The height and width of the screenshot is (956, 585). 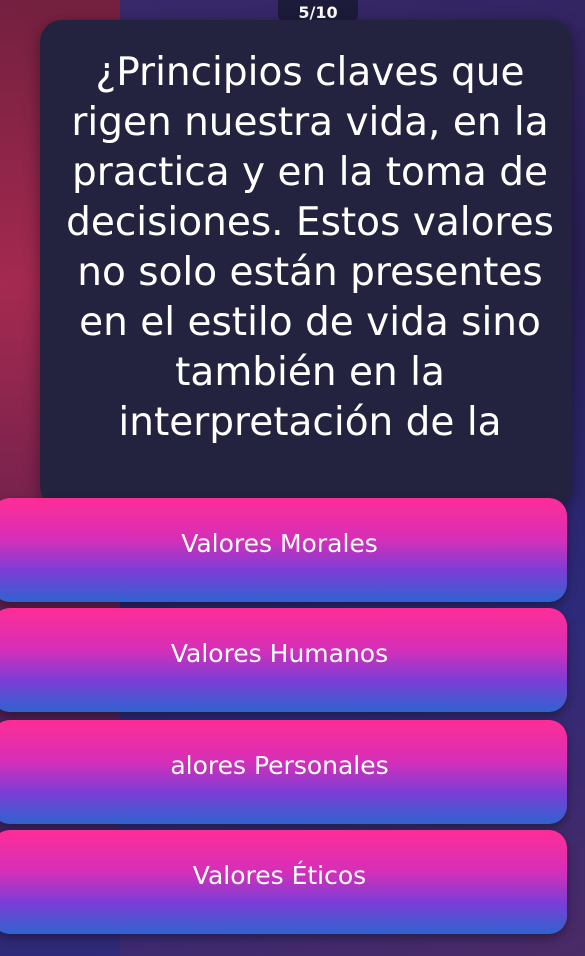 What do you see at coordinates (279, 875) in the screenshot?
I see `answer-option-label: Valores Éticos` at bounding box center [279, 875].